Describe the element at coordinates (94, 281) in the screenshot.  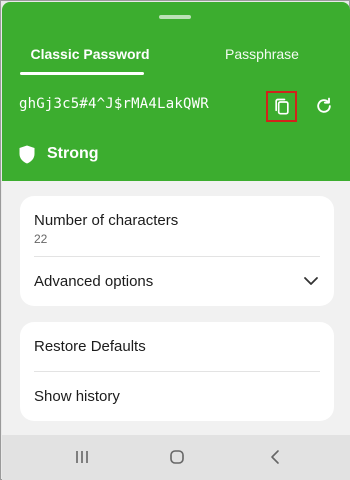
I see `advanced-options-label: Advanced options` at that location.